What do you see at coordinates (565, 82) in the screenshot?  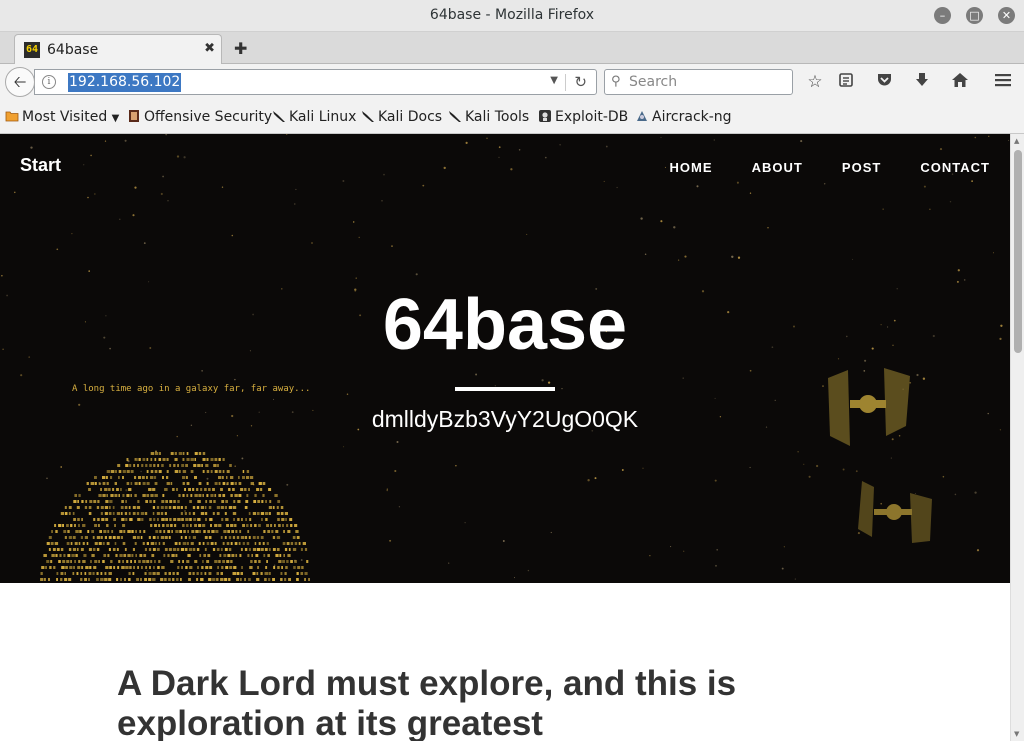 I see `url-separator` at bounding box center [565, 82].